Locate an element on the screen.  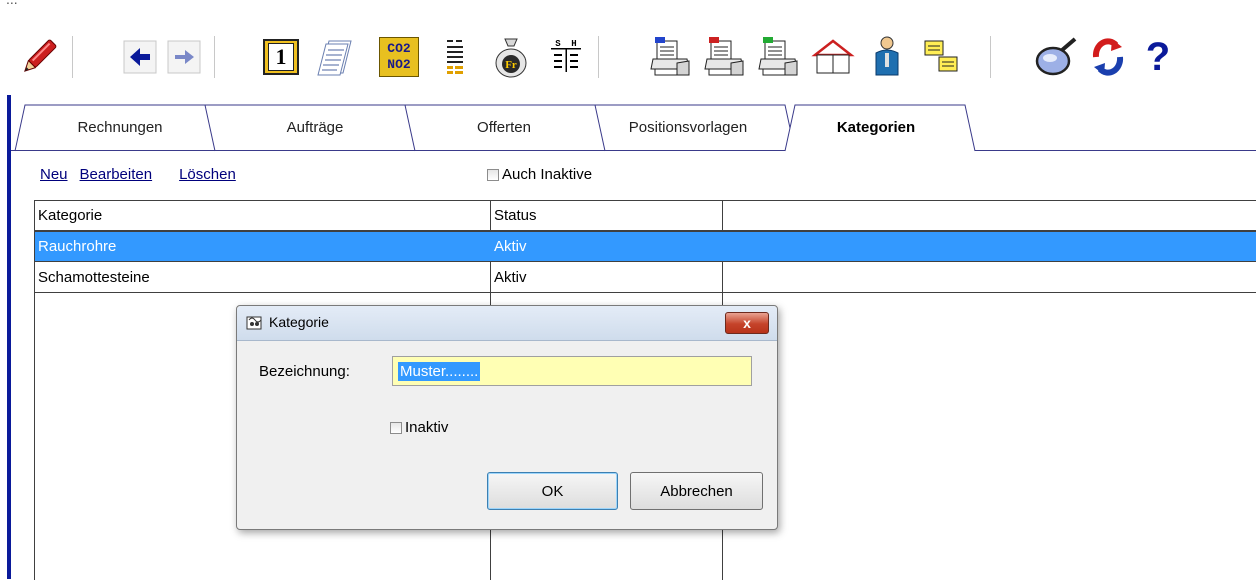
tab-rechnungen-label: Rechnungen is located at coordinates (120, 127).